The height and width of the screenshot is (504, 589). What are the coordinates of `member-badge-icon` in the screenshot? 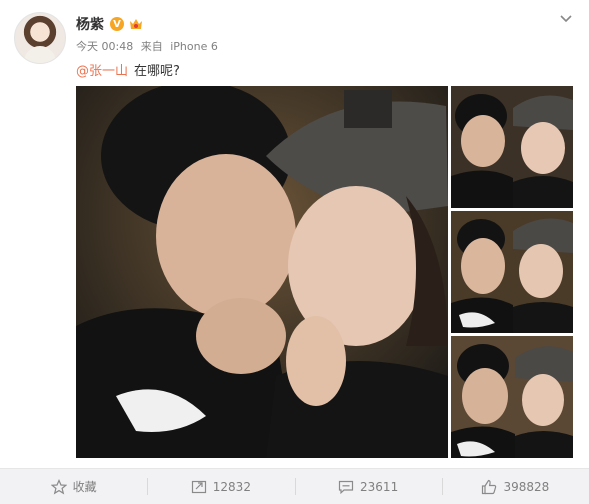 It's located at (136, 24).